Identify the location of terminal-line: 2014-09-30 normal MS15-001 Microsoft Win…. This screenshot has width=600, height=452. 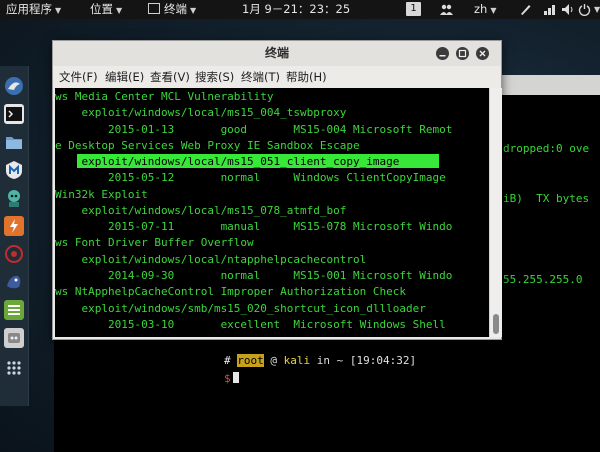
(254, 275).